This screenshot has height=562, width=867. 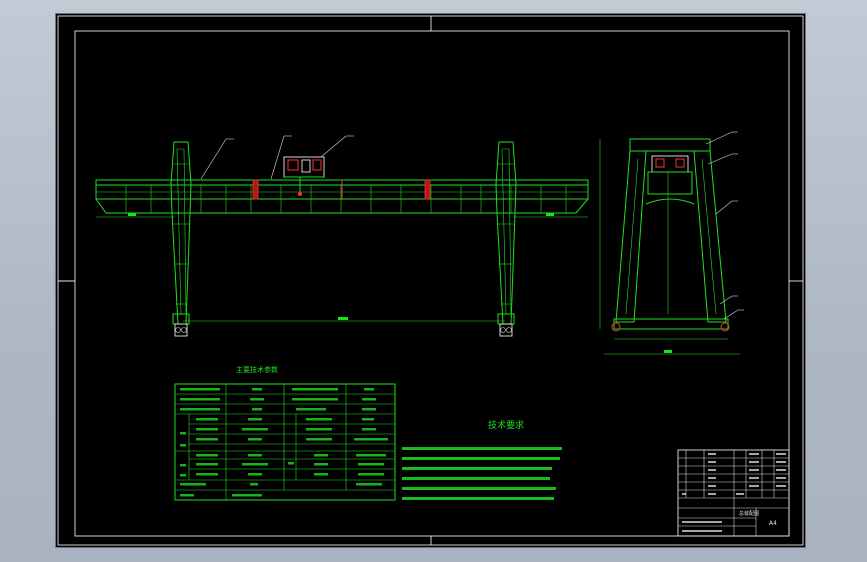 I want to click on parameter-table: 主要技术参数, so click(x=285, y=433).